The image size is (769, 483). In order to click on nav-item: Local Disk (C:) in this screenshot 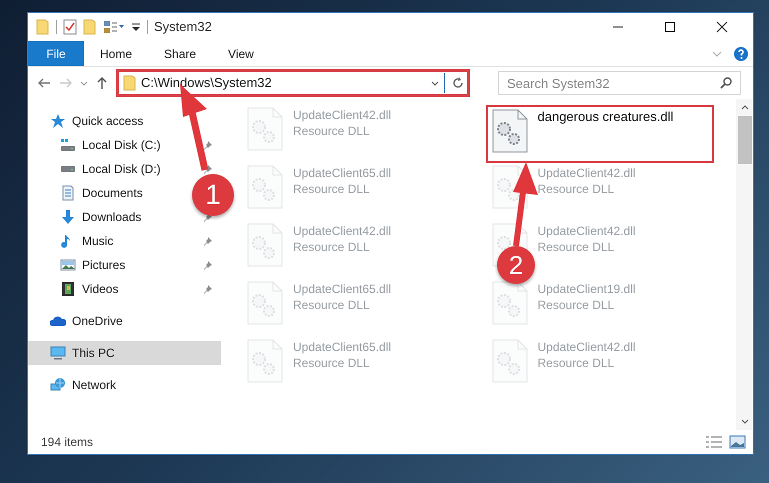, I will do `click(121, 145)`.